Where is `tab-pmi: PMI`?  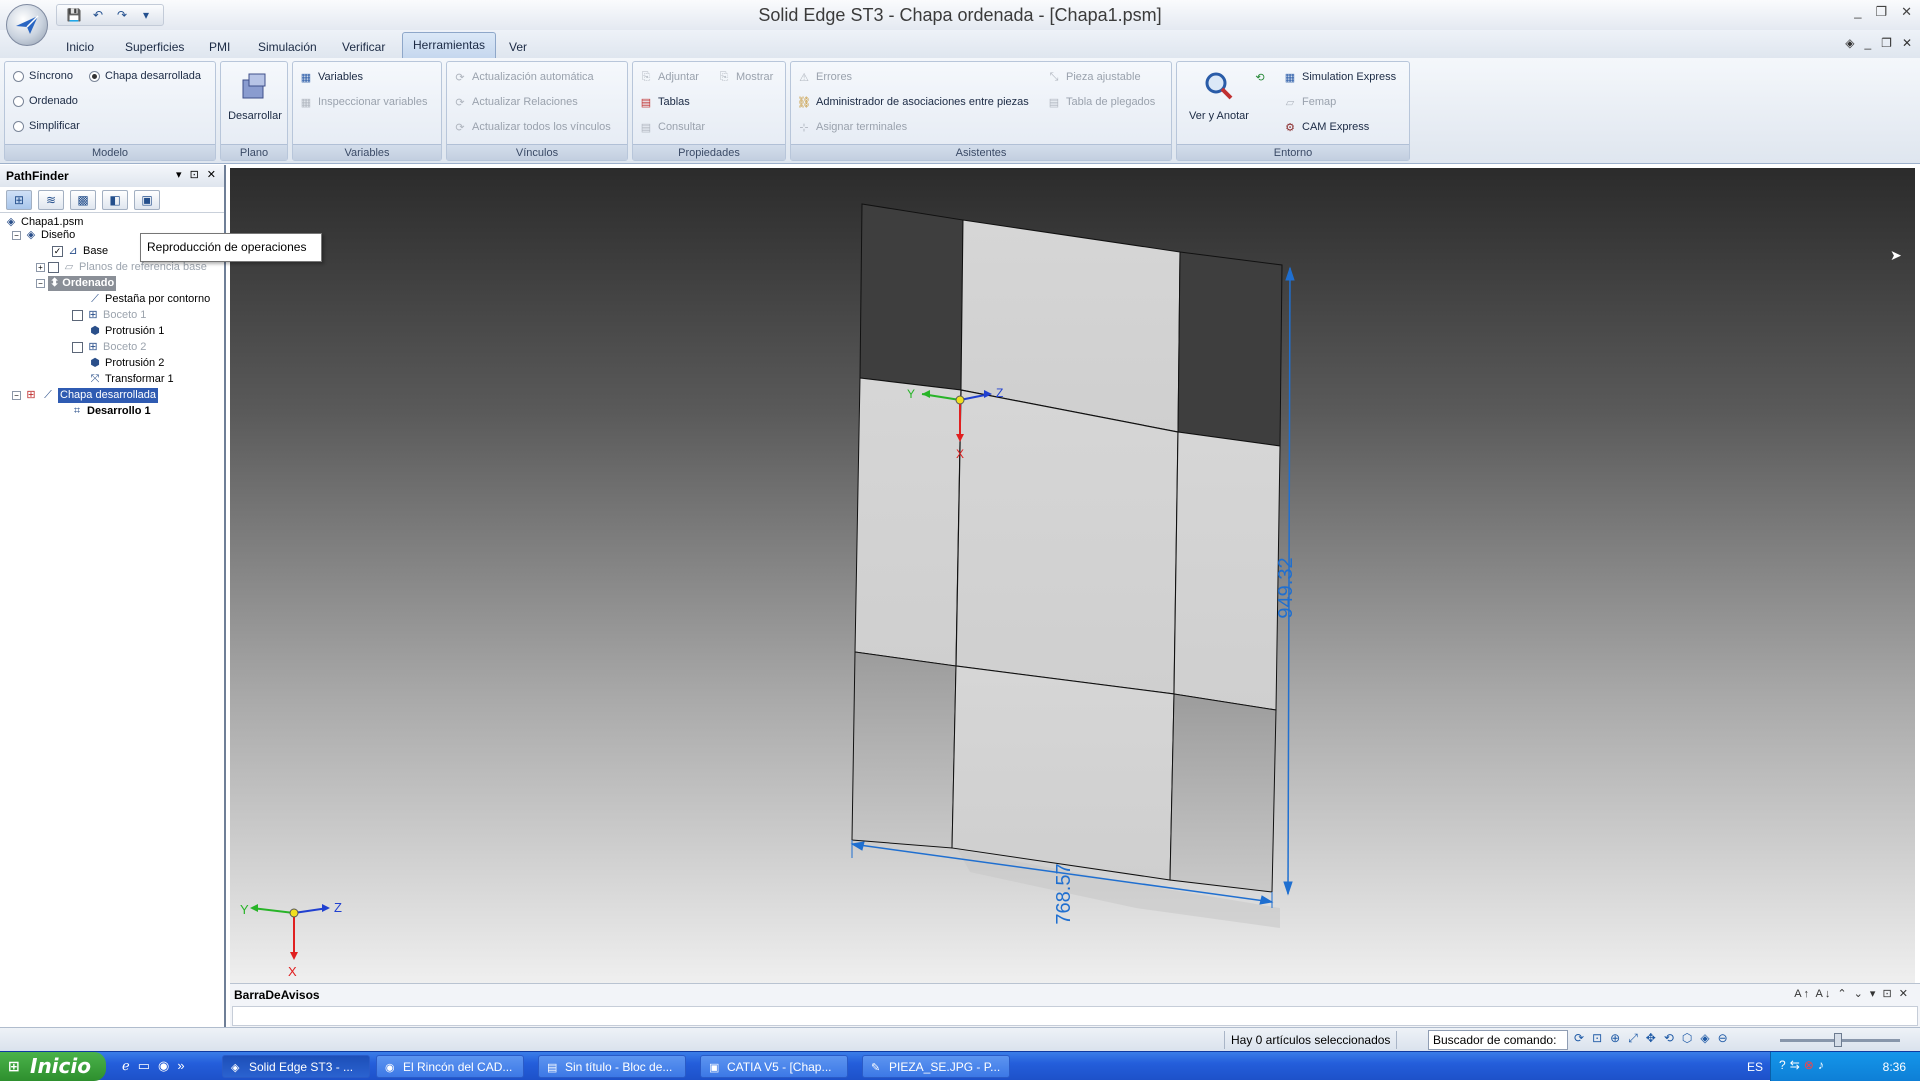 tab-pmi: PMI is located at coordinates (219, 47).